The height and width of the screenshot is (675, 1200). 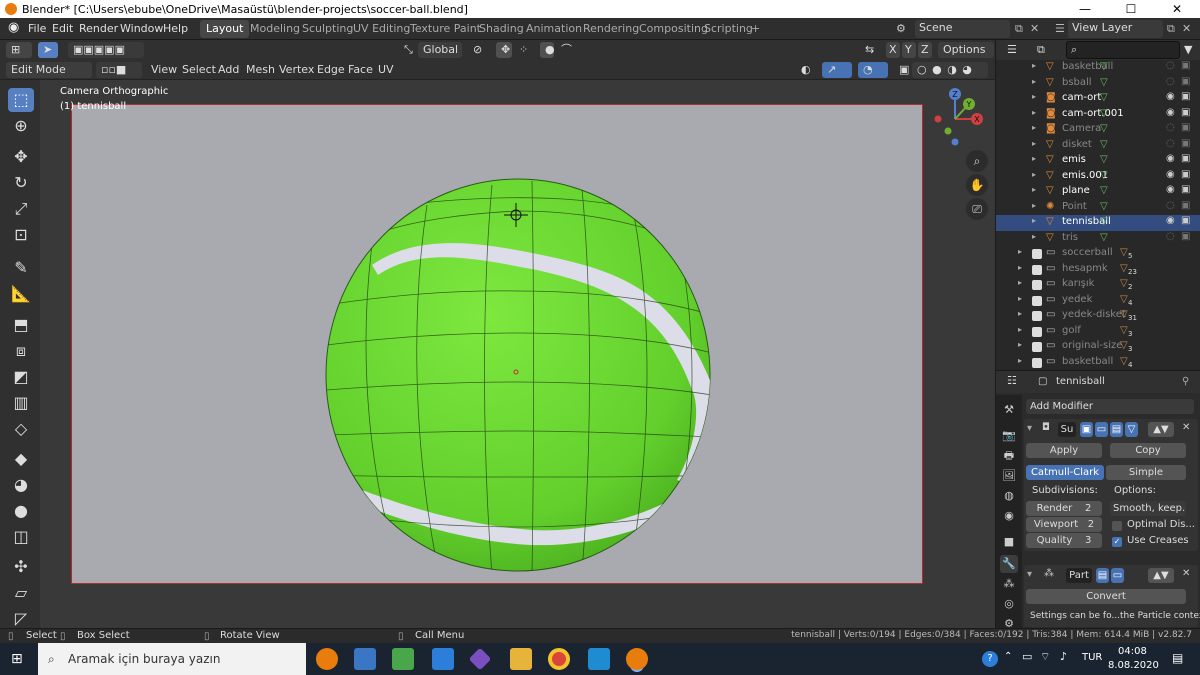 I want to click on render-tab-icon: 📷, so click(x=1009, y=436).